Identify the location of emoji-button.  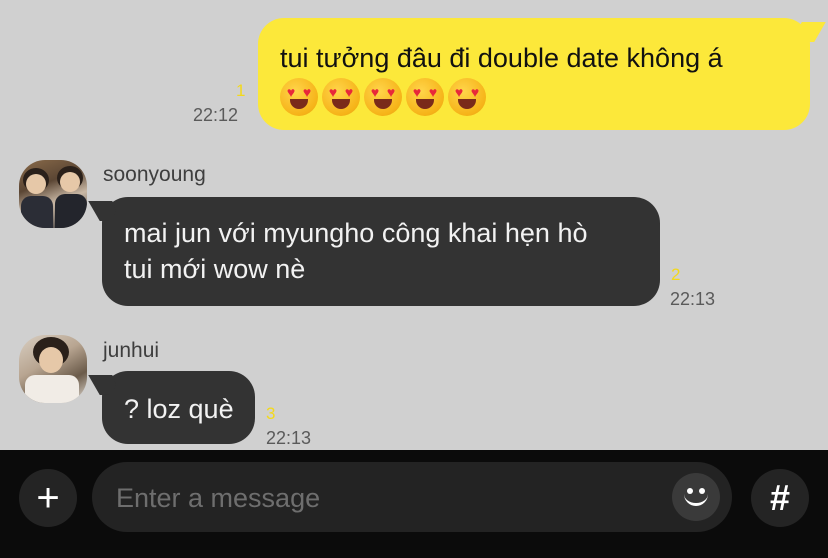
(696, 497).